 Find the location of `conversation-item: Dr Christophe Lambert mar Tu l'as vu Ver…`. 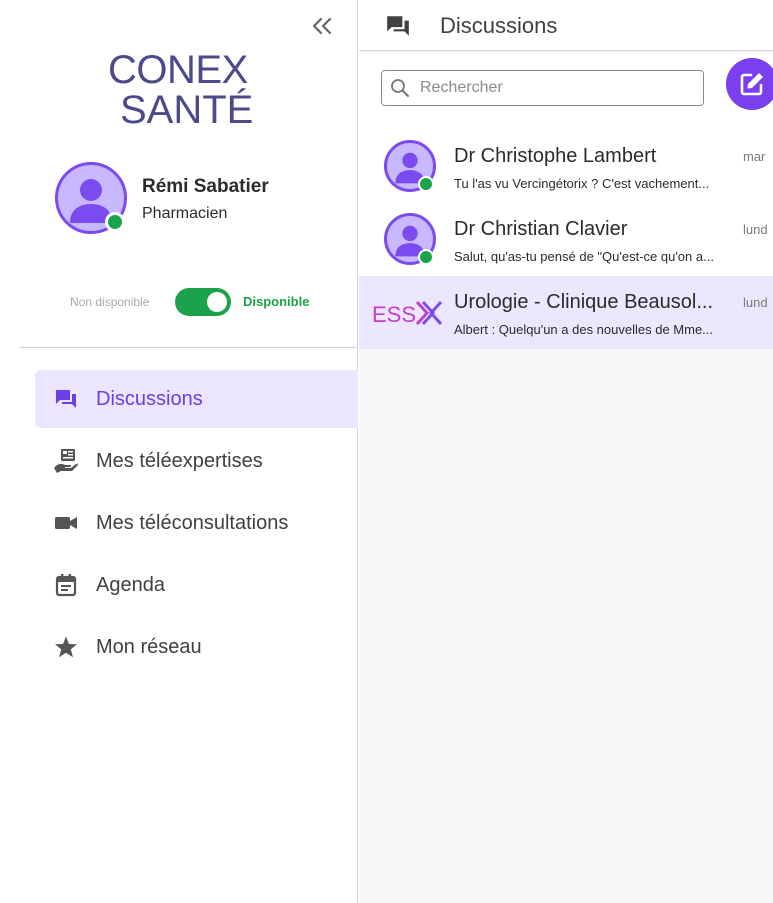

conversation-item: Dr Christophe Lambert mar Tu l'as vu Ver… is located at coordinates (566, 166).